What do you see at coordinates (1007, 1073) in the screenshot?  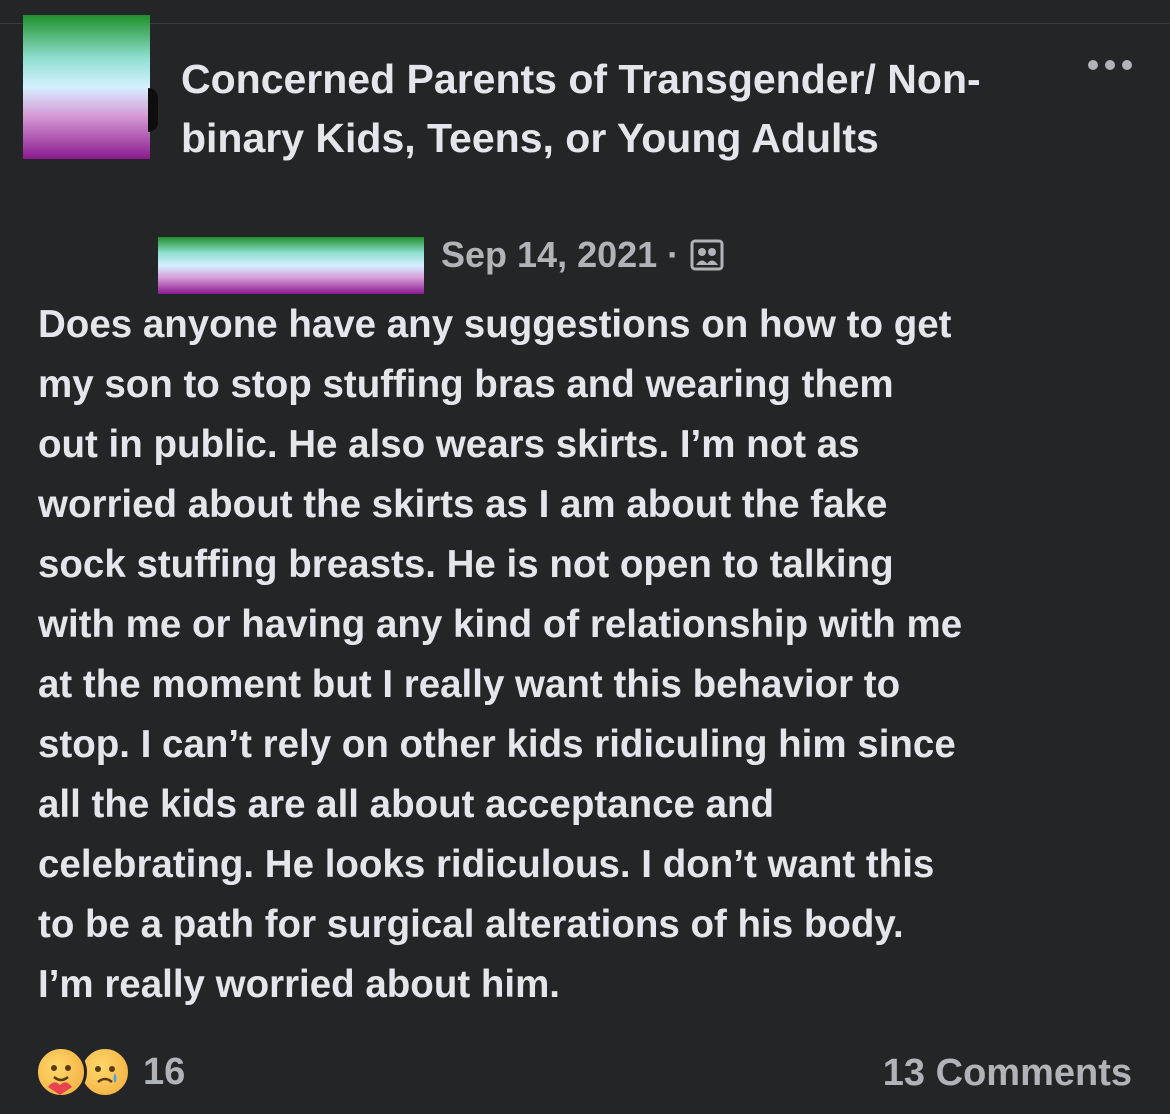 I see `comments-count-link: 13 Comments` at bounding box center [1007, 1073].